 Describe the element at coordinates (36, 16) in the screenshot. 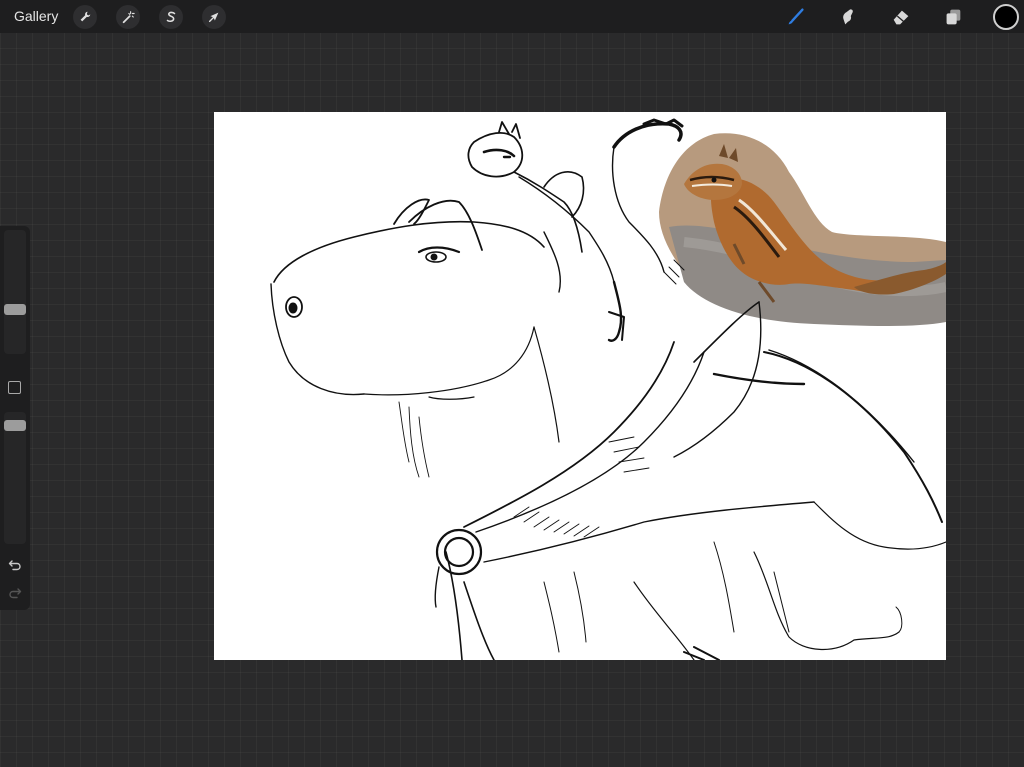

I see `gallery-button: Gallery` at that location.